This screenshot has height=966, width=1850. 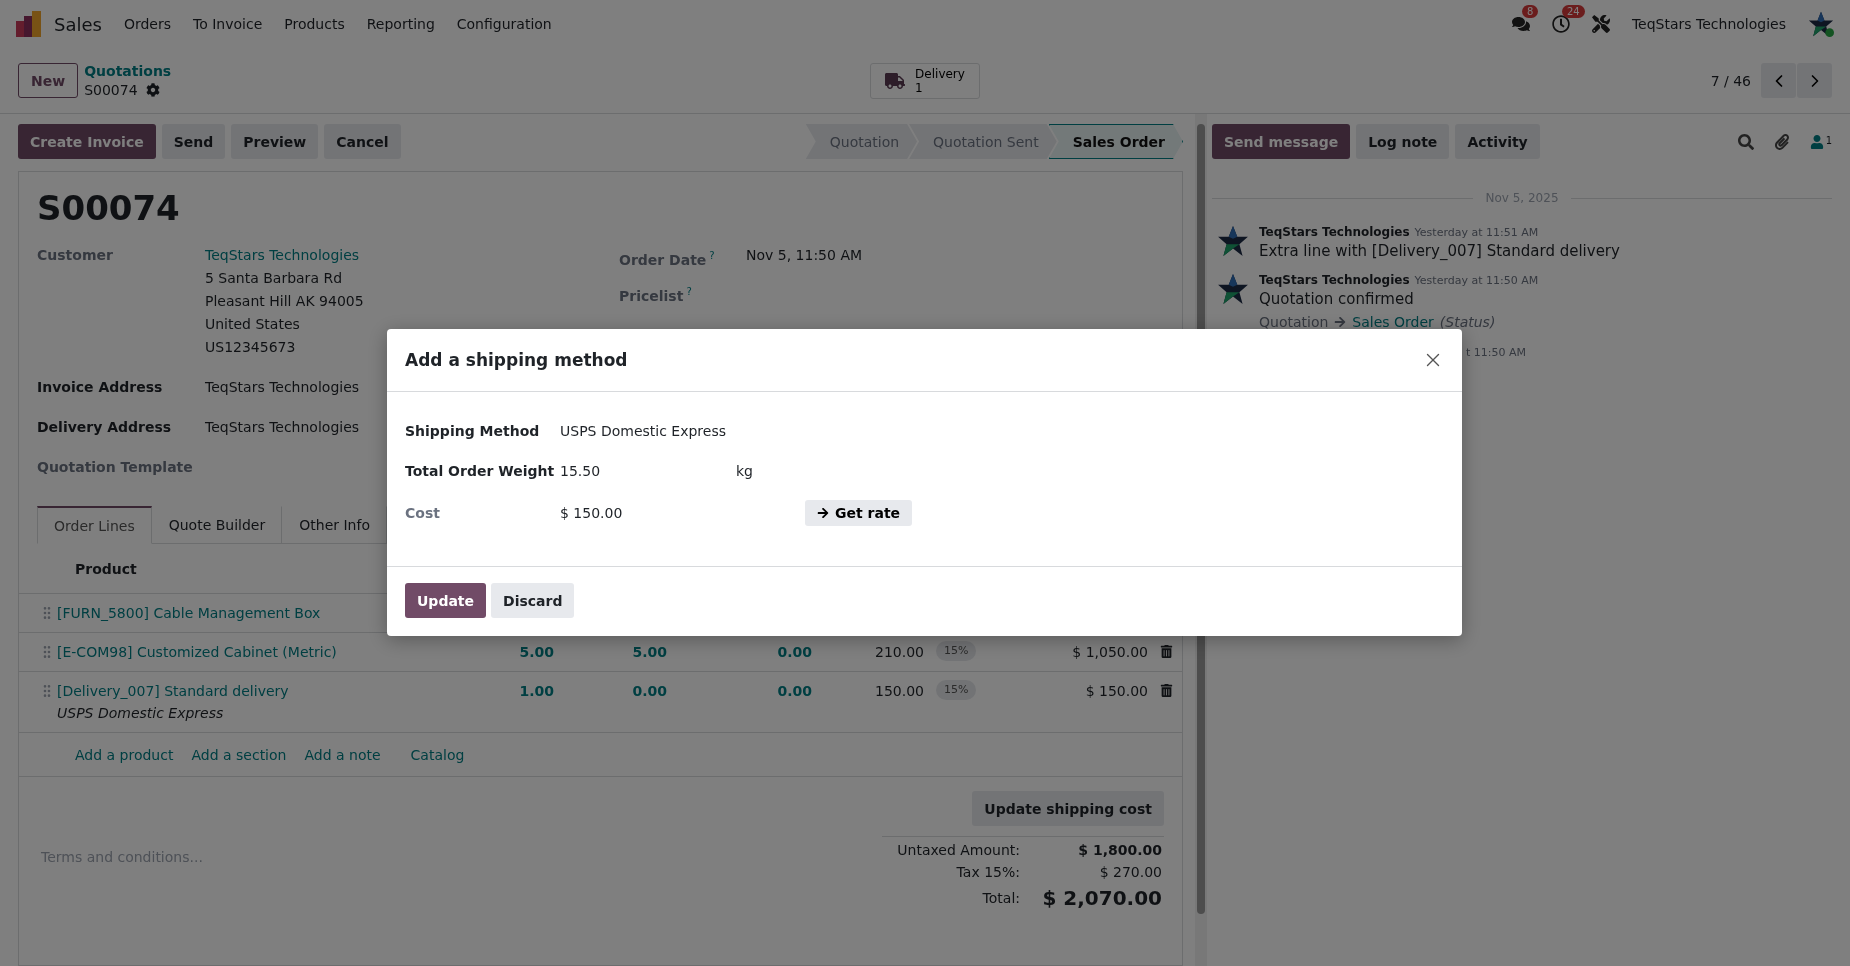 What do you see at coordinates (1530, 11) in the screenshot?
I see `count-badge: 8` at bounding box center [1530, 11].